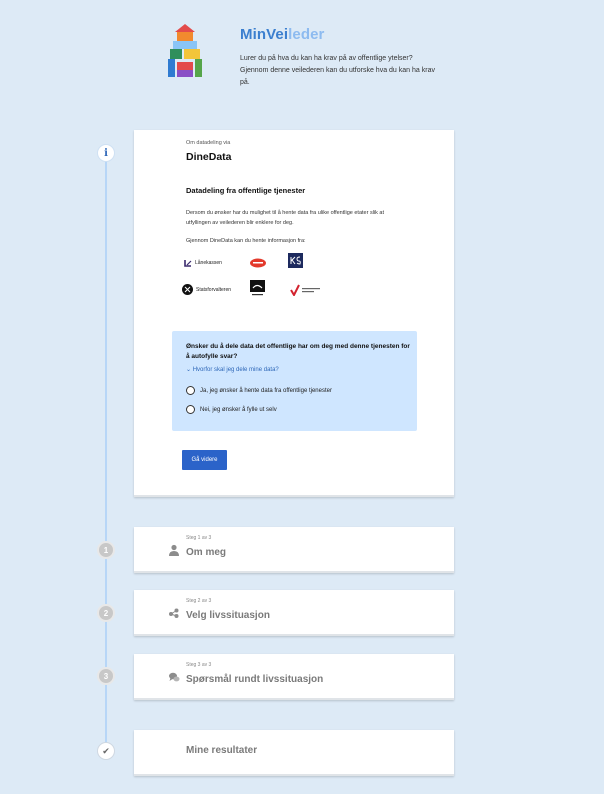 Image resolution: width=604 pixels, height=794 pixels. I want to click on continue-button: Gå videre, so click(204, 460).